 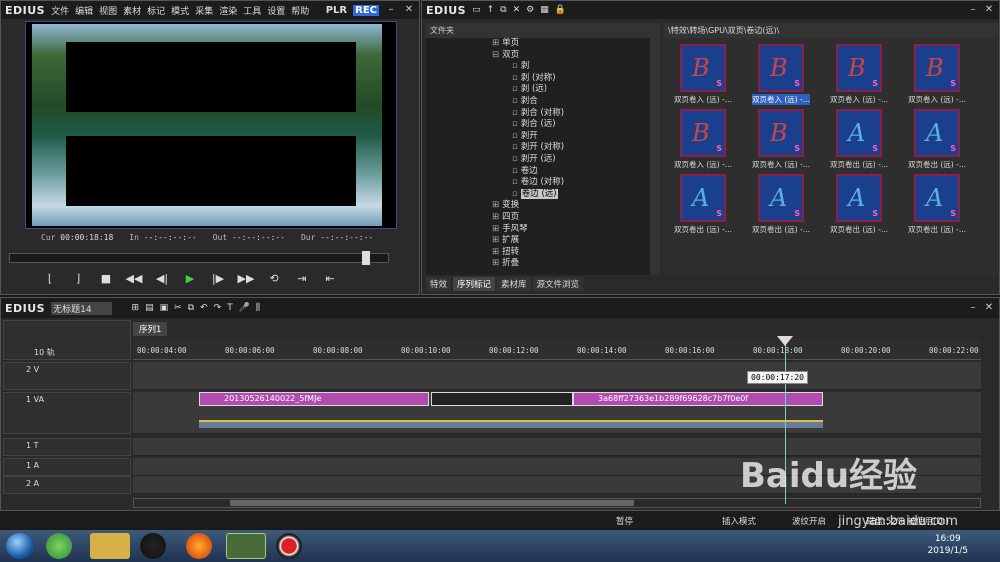 What do you see at coordinates (20, 546) in the screenshot?
I see `start-button-icon` at bounding box center [20, 546].